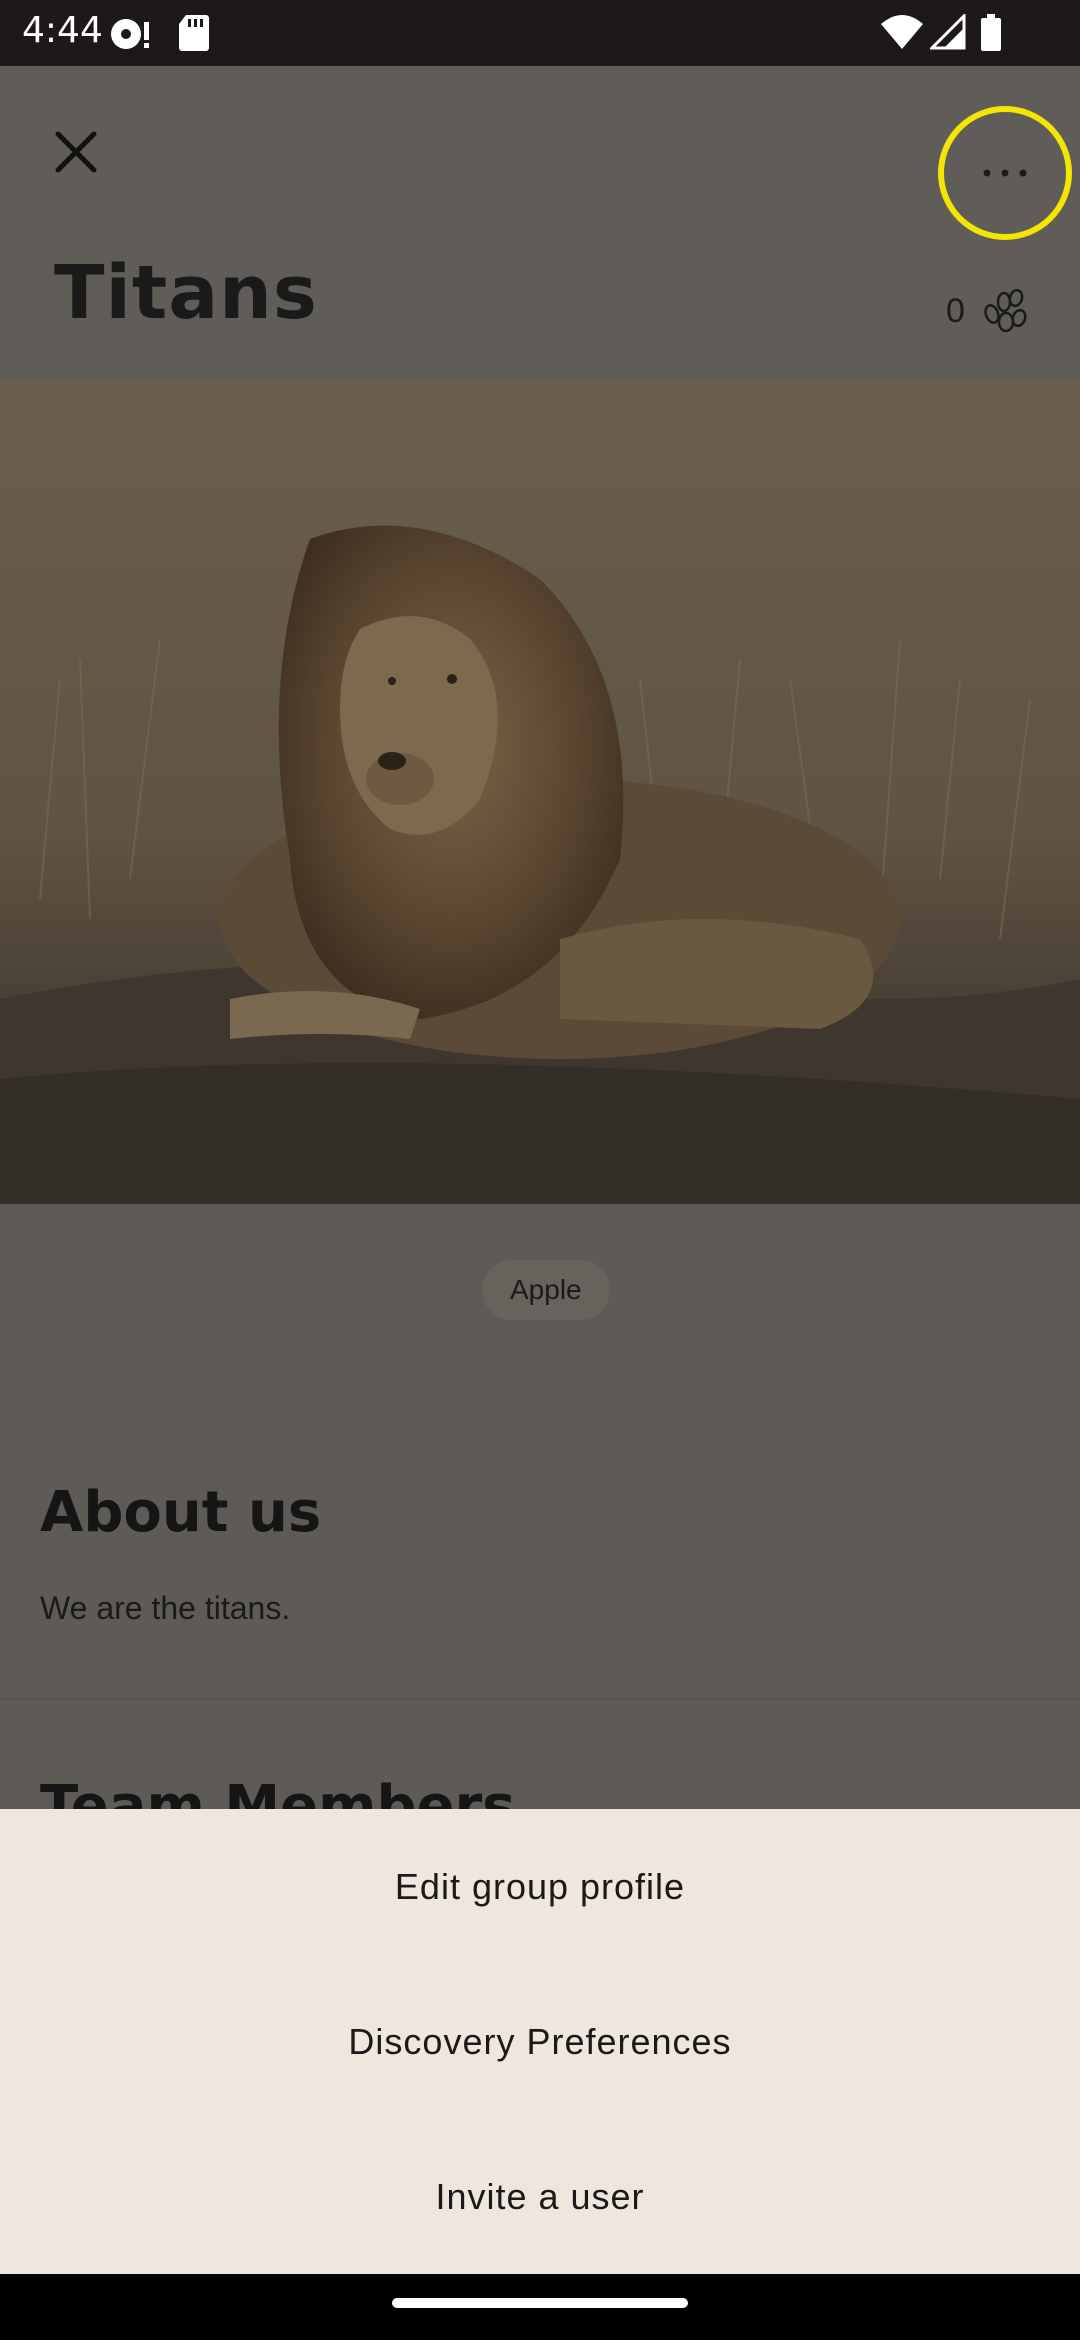 The image size is (1080, 2340). I want to click on system-navigation-bar, so click(540, 2307).